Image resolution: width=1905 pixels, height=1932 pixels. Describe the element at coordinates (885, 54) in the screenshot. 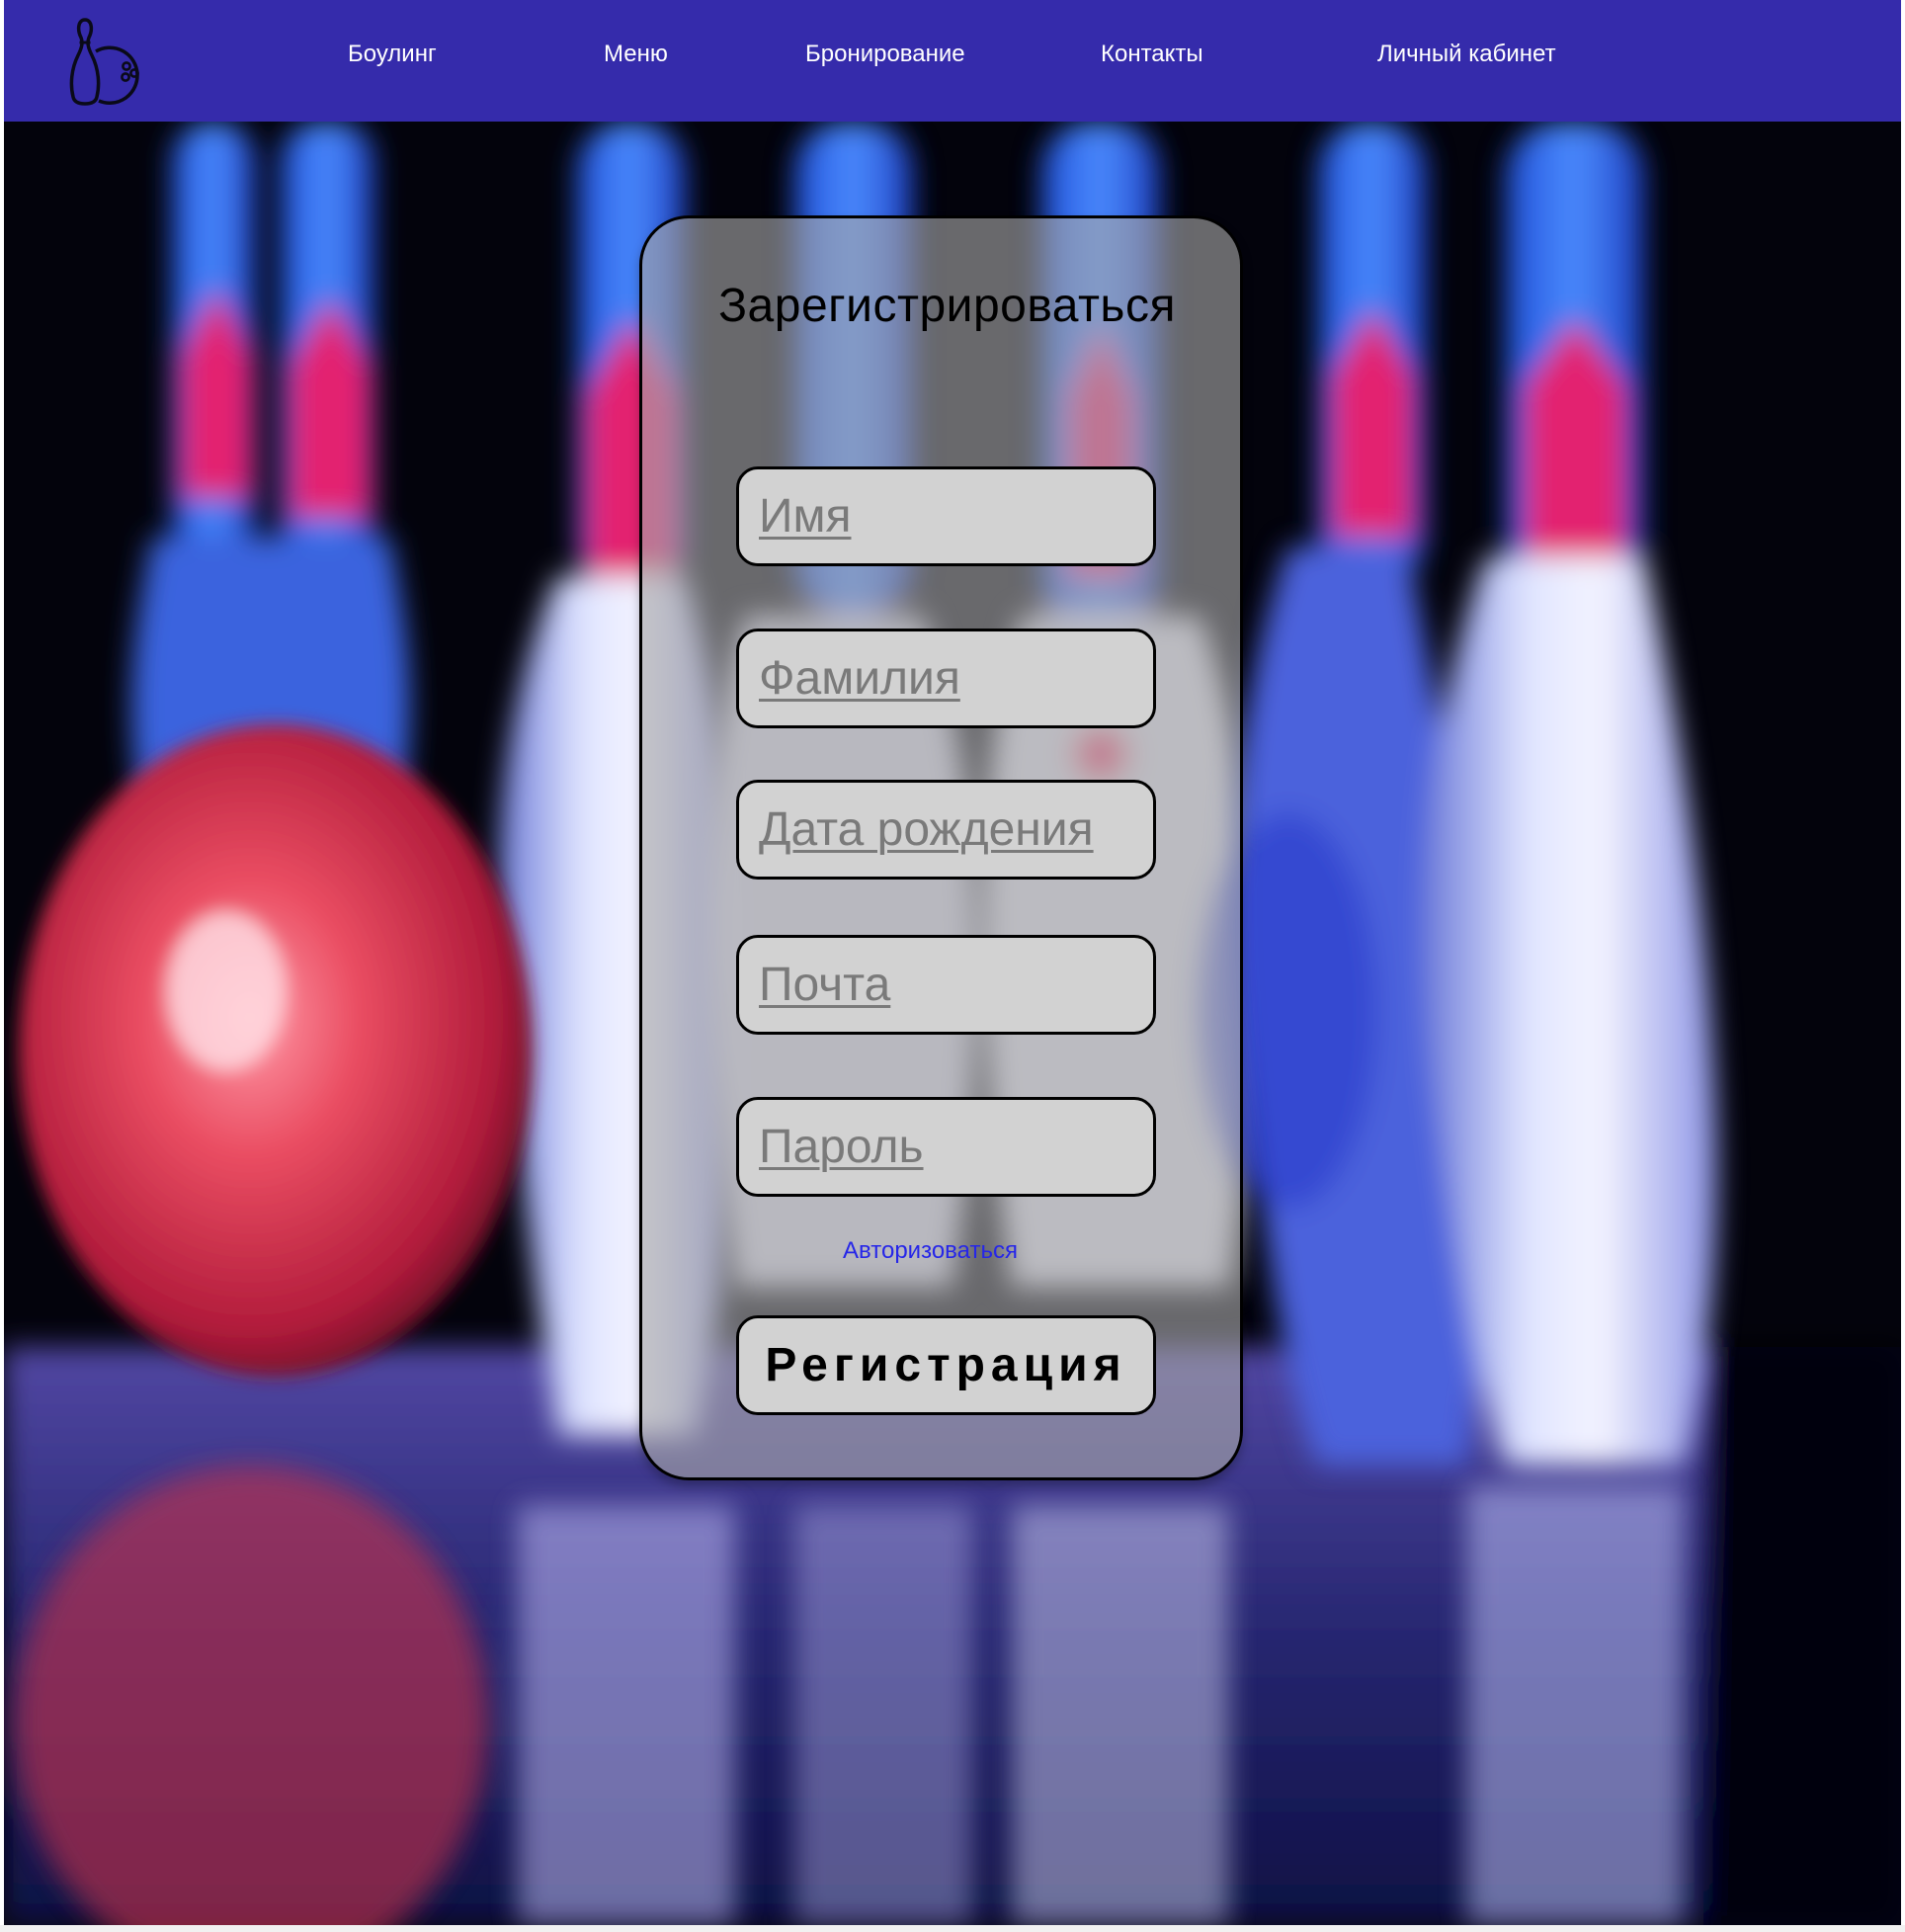

I see `nav-booking: Бронирование` at that location.